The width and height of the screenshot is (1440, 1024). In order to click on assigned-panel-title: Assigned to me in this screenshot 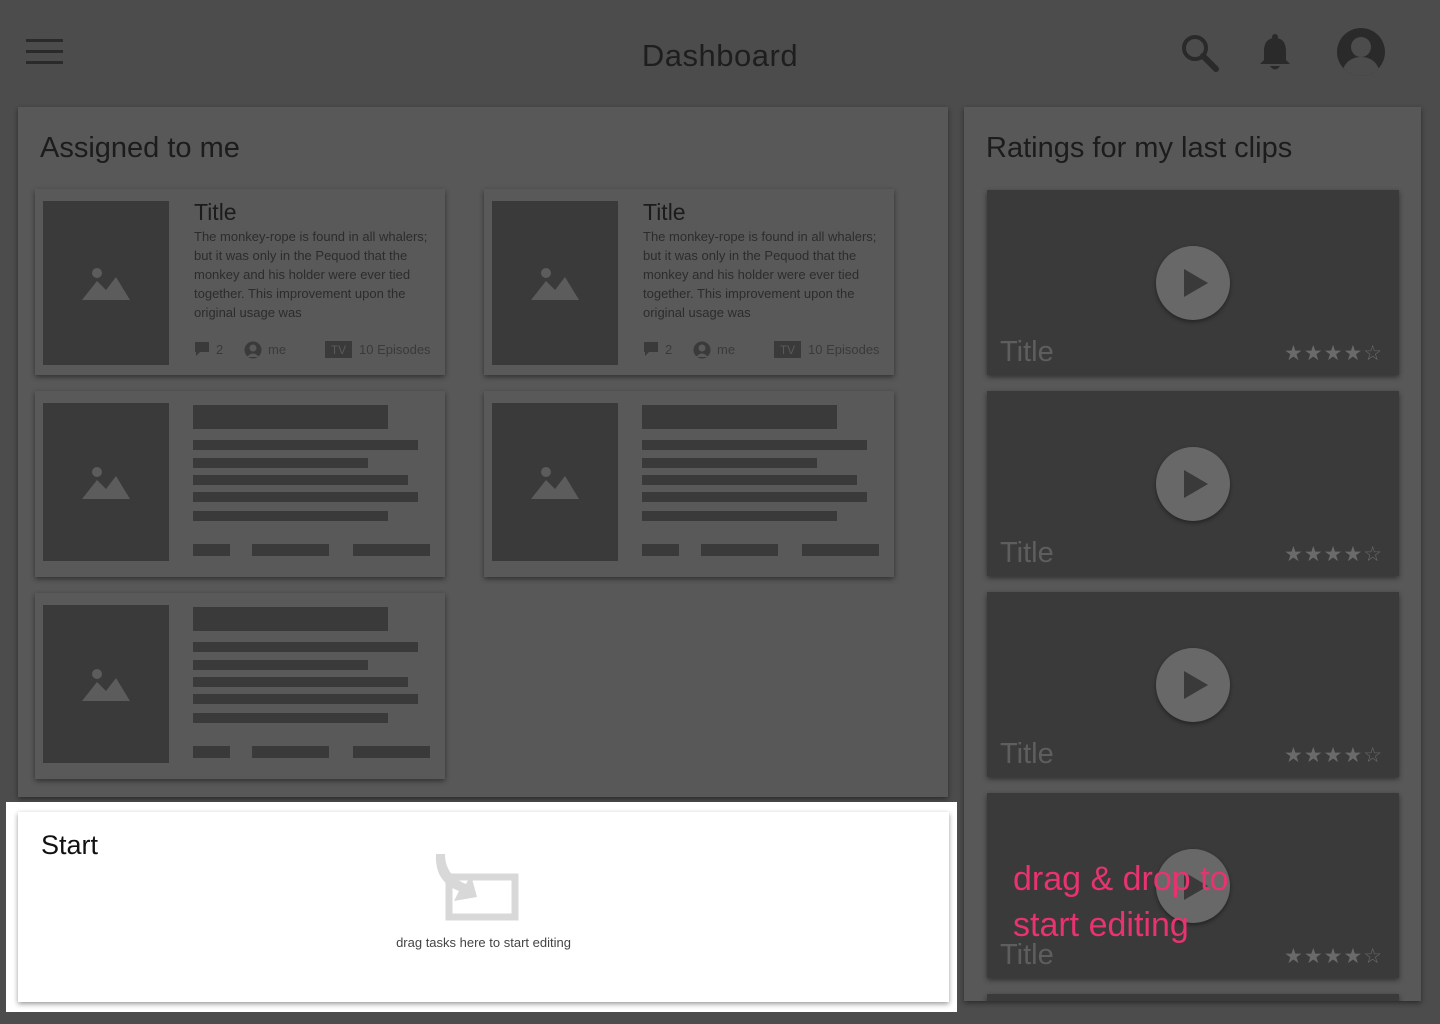, I will do `click(140, 148)`.